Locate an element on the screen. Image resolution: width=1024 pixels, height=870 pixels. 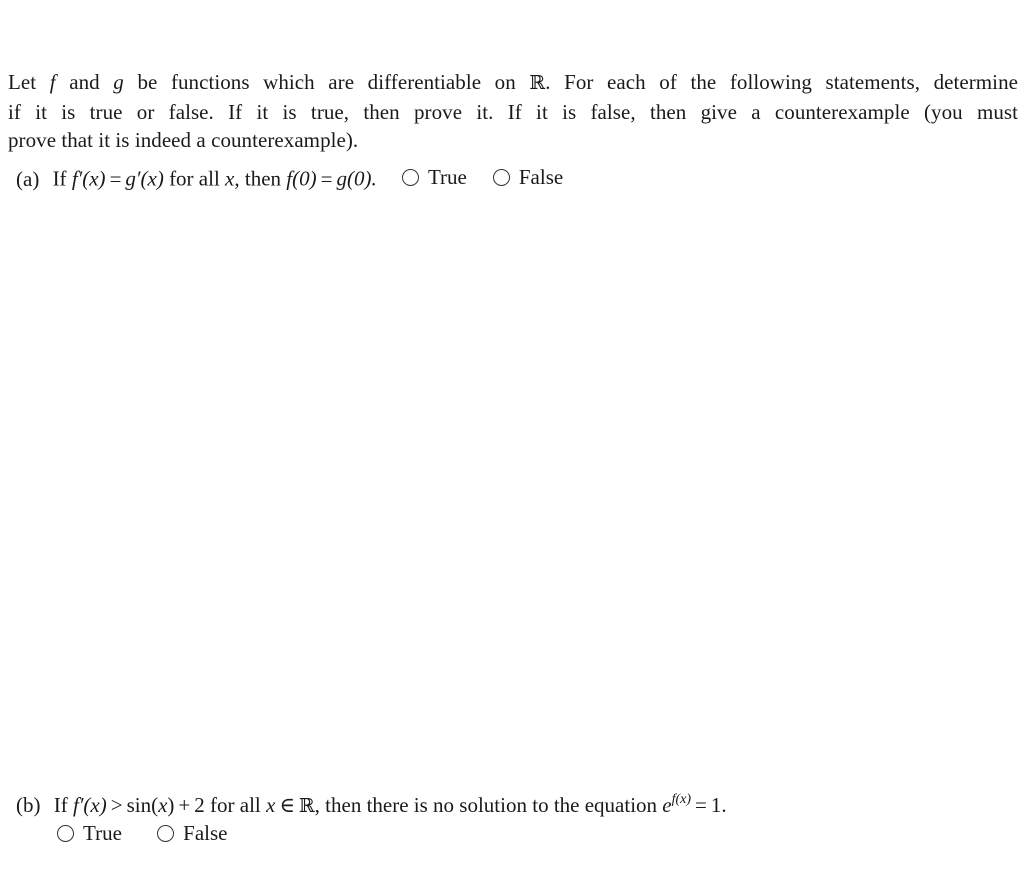
math-expression: g′(x) is located at coordinates (144, 178).